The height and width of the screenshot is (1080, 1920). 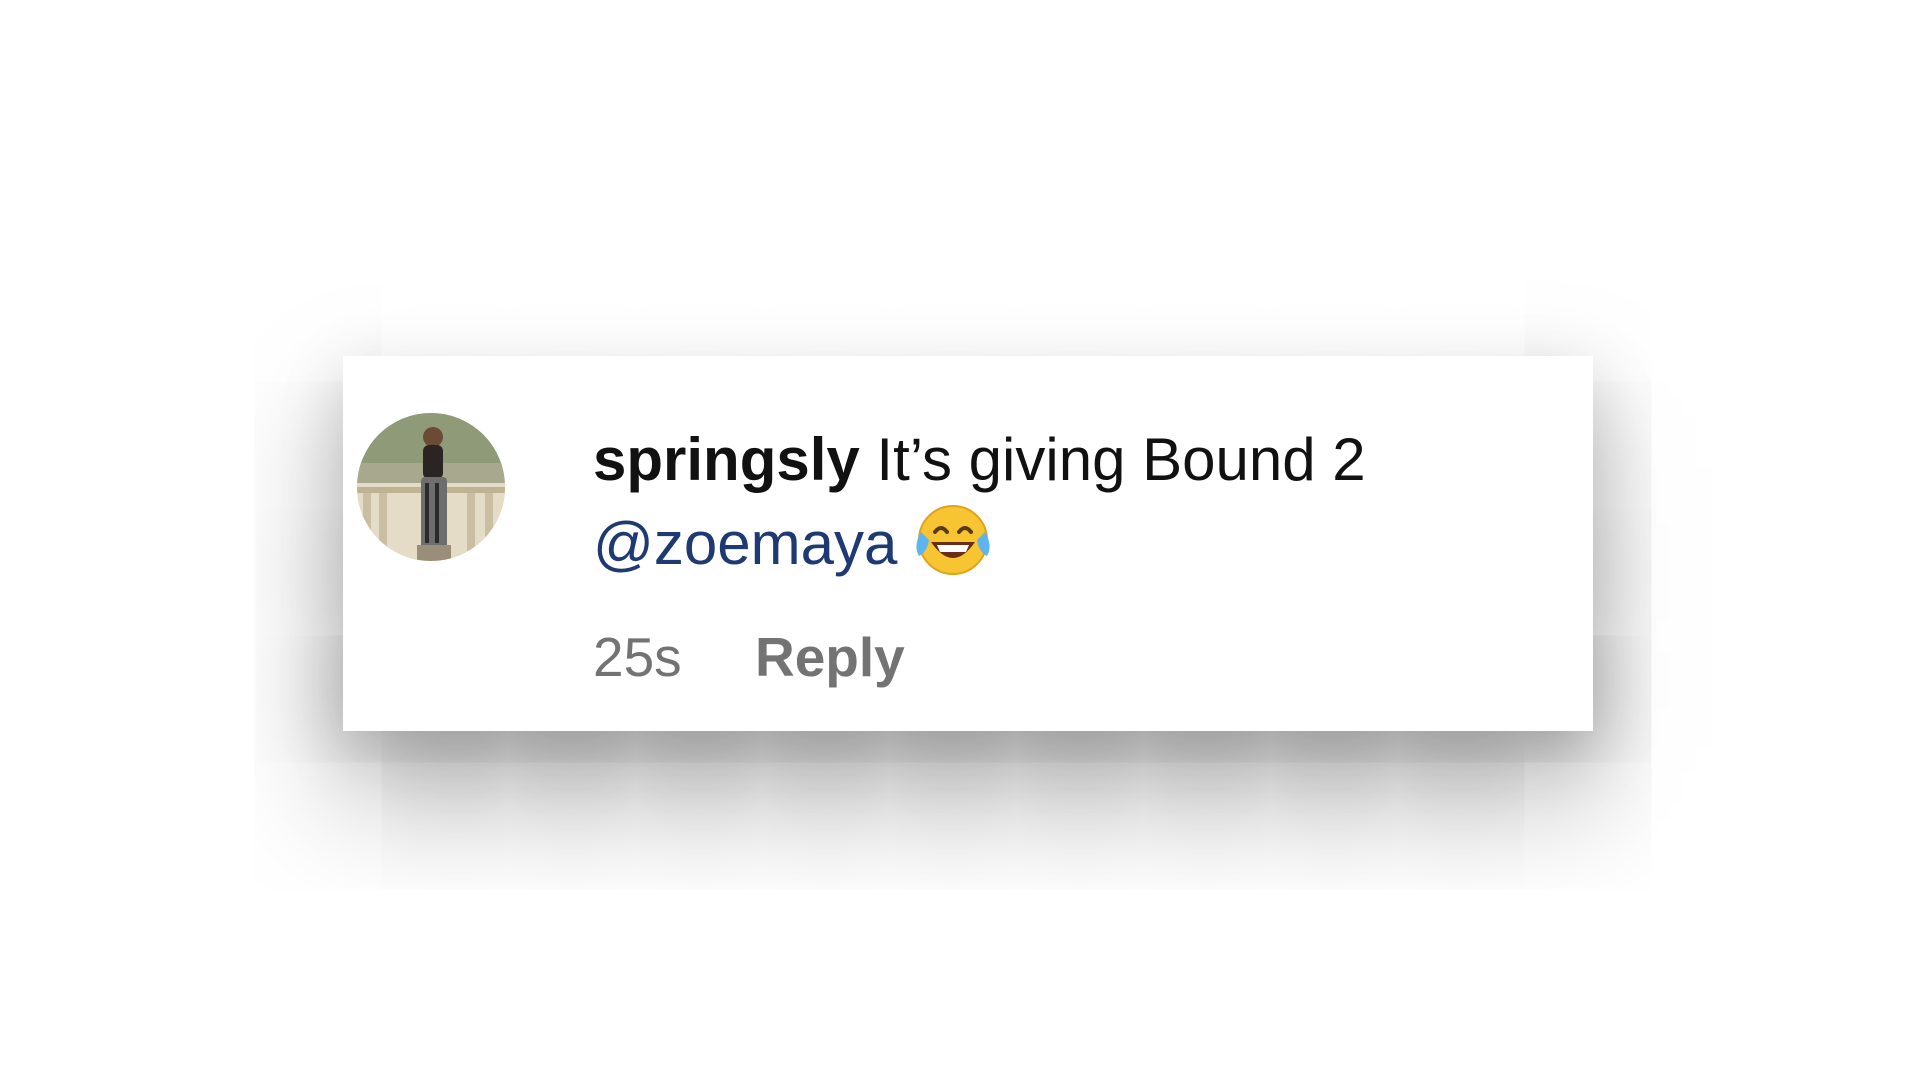 What do you see at coordinates (953, 540) in the screenshot?
I see `face-with-tears-of-joy-icon` at bounding box center [953, 540].